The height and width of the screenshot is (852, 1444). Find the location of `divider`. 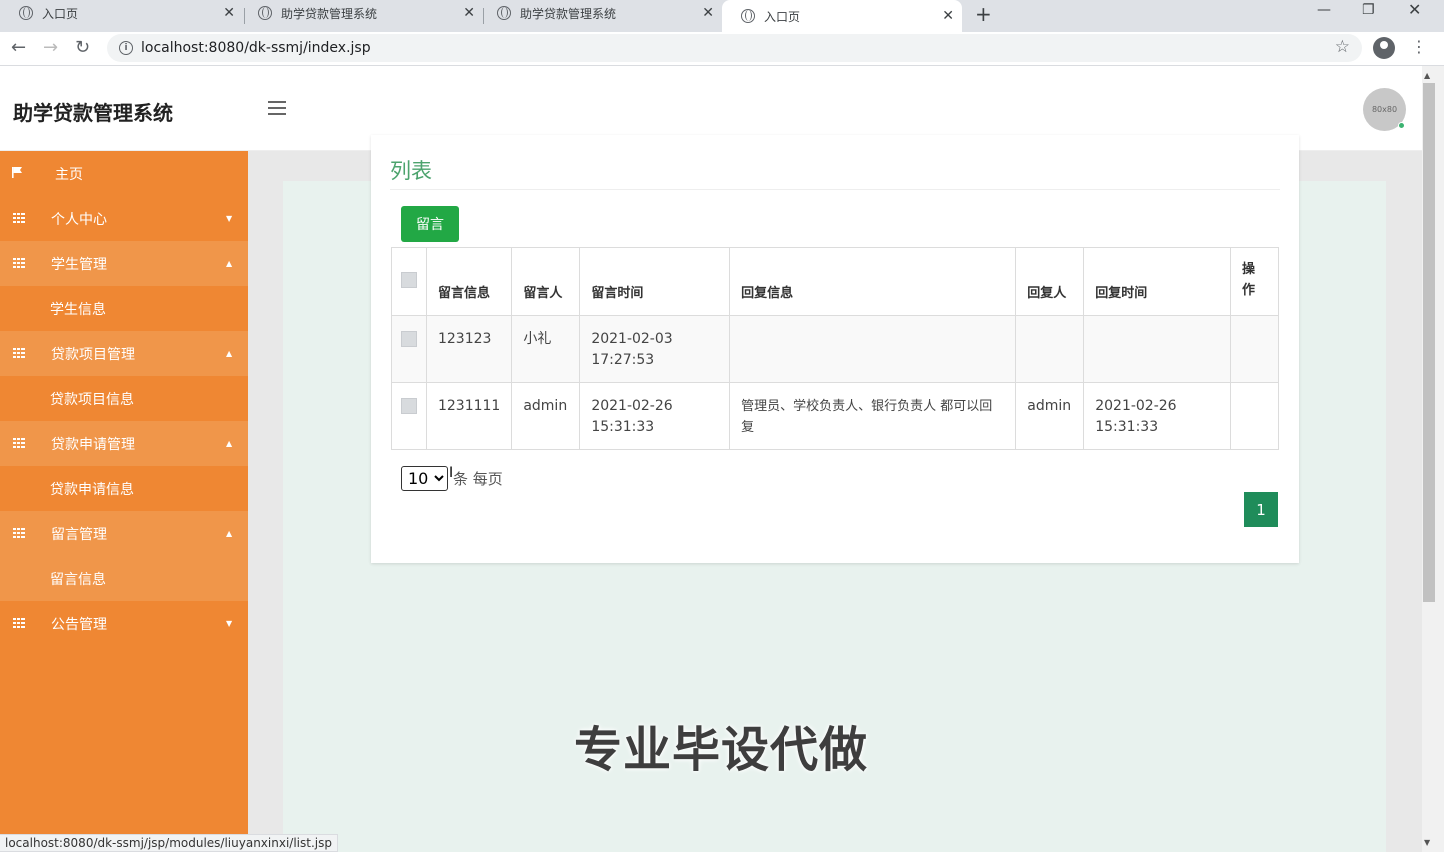

divider is located at coordinates (835, 189).